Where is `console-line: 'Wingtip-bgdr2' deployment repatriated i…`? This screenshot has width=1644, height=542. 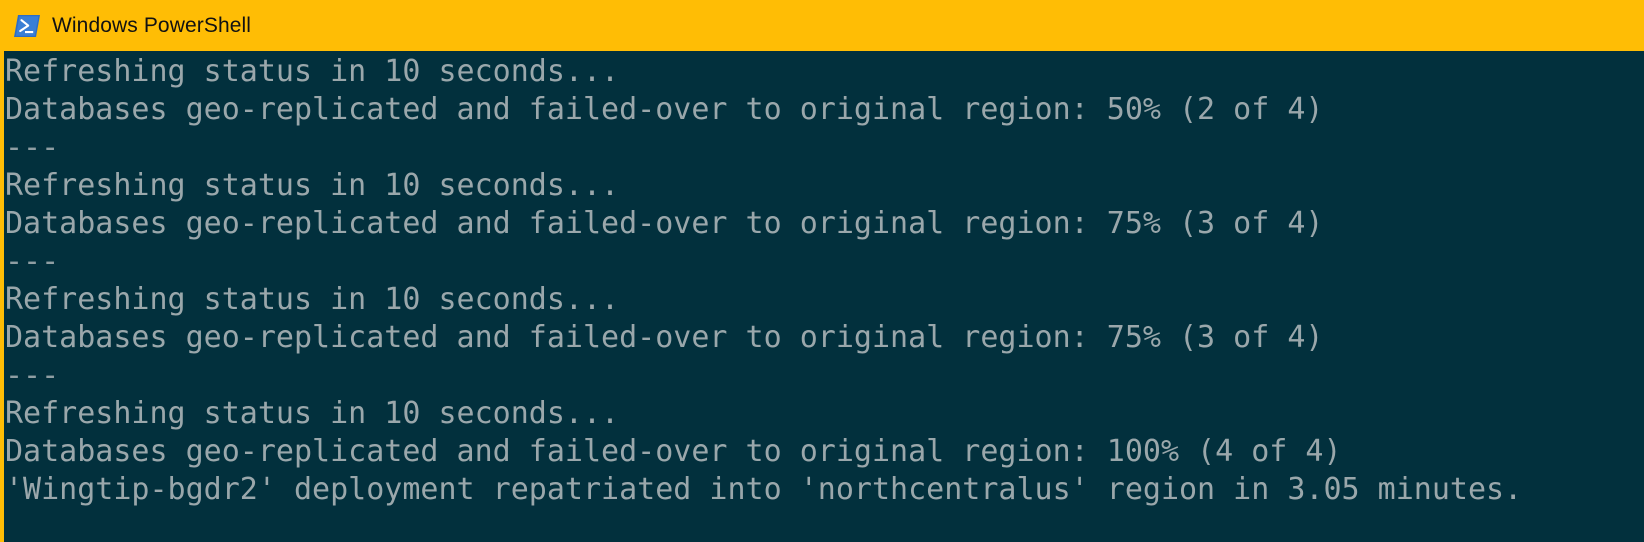
console-line: 'Wingtip-bgdr2' deployment repatriated i… is located at coordinates (764, 489).